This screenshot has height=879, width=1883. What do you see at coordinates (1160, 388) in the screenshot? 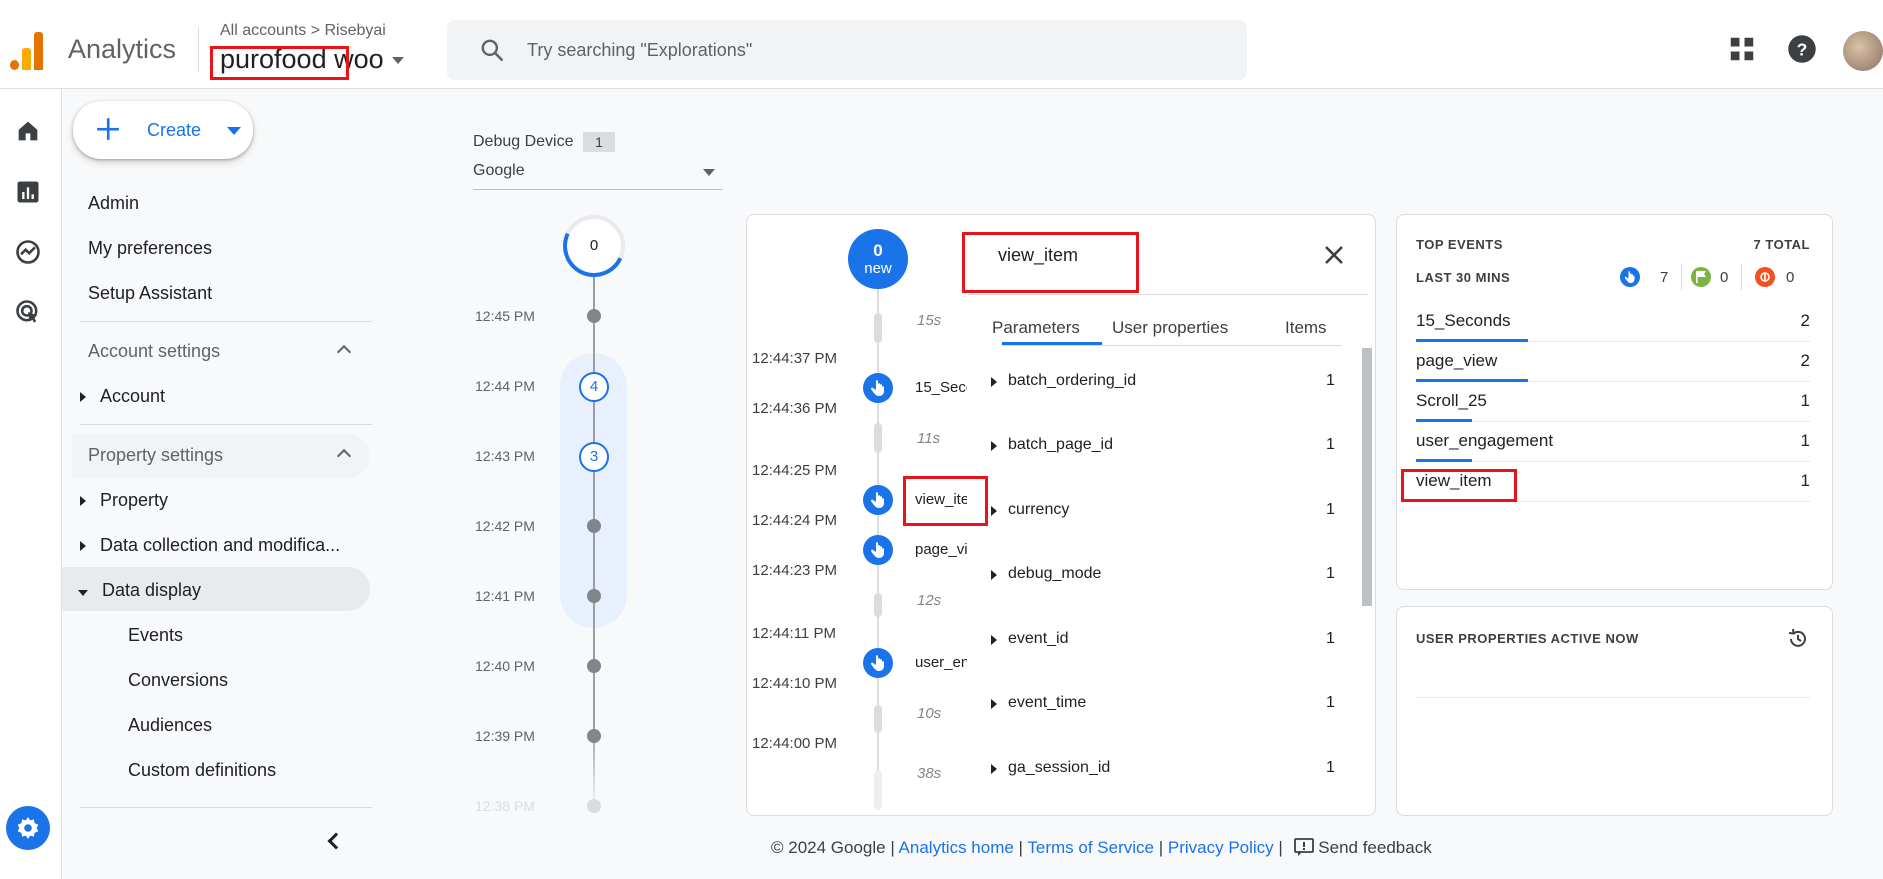
I see `param-row: batch_ordering_id 1` at bounding box center [1160, 388].